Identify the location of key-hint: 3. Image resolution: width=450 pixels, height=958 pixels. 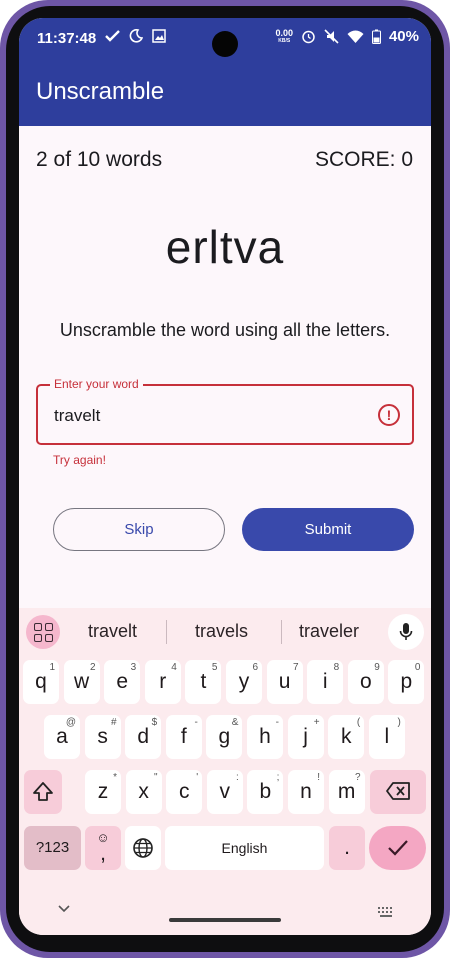
(133, 667).